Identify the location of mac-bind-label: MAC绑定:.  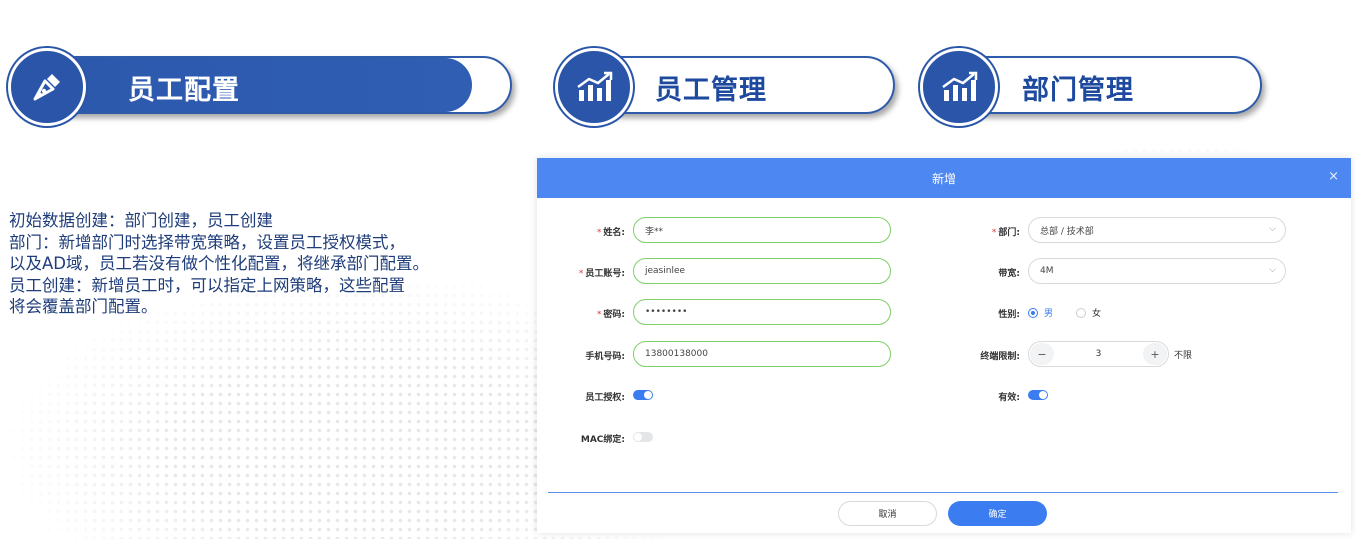
(602, 440).